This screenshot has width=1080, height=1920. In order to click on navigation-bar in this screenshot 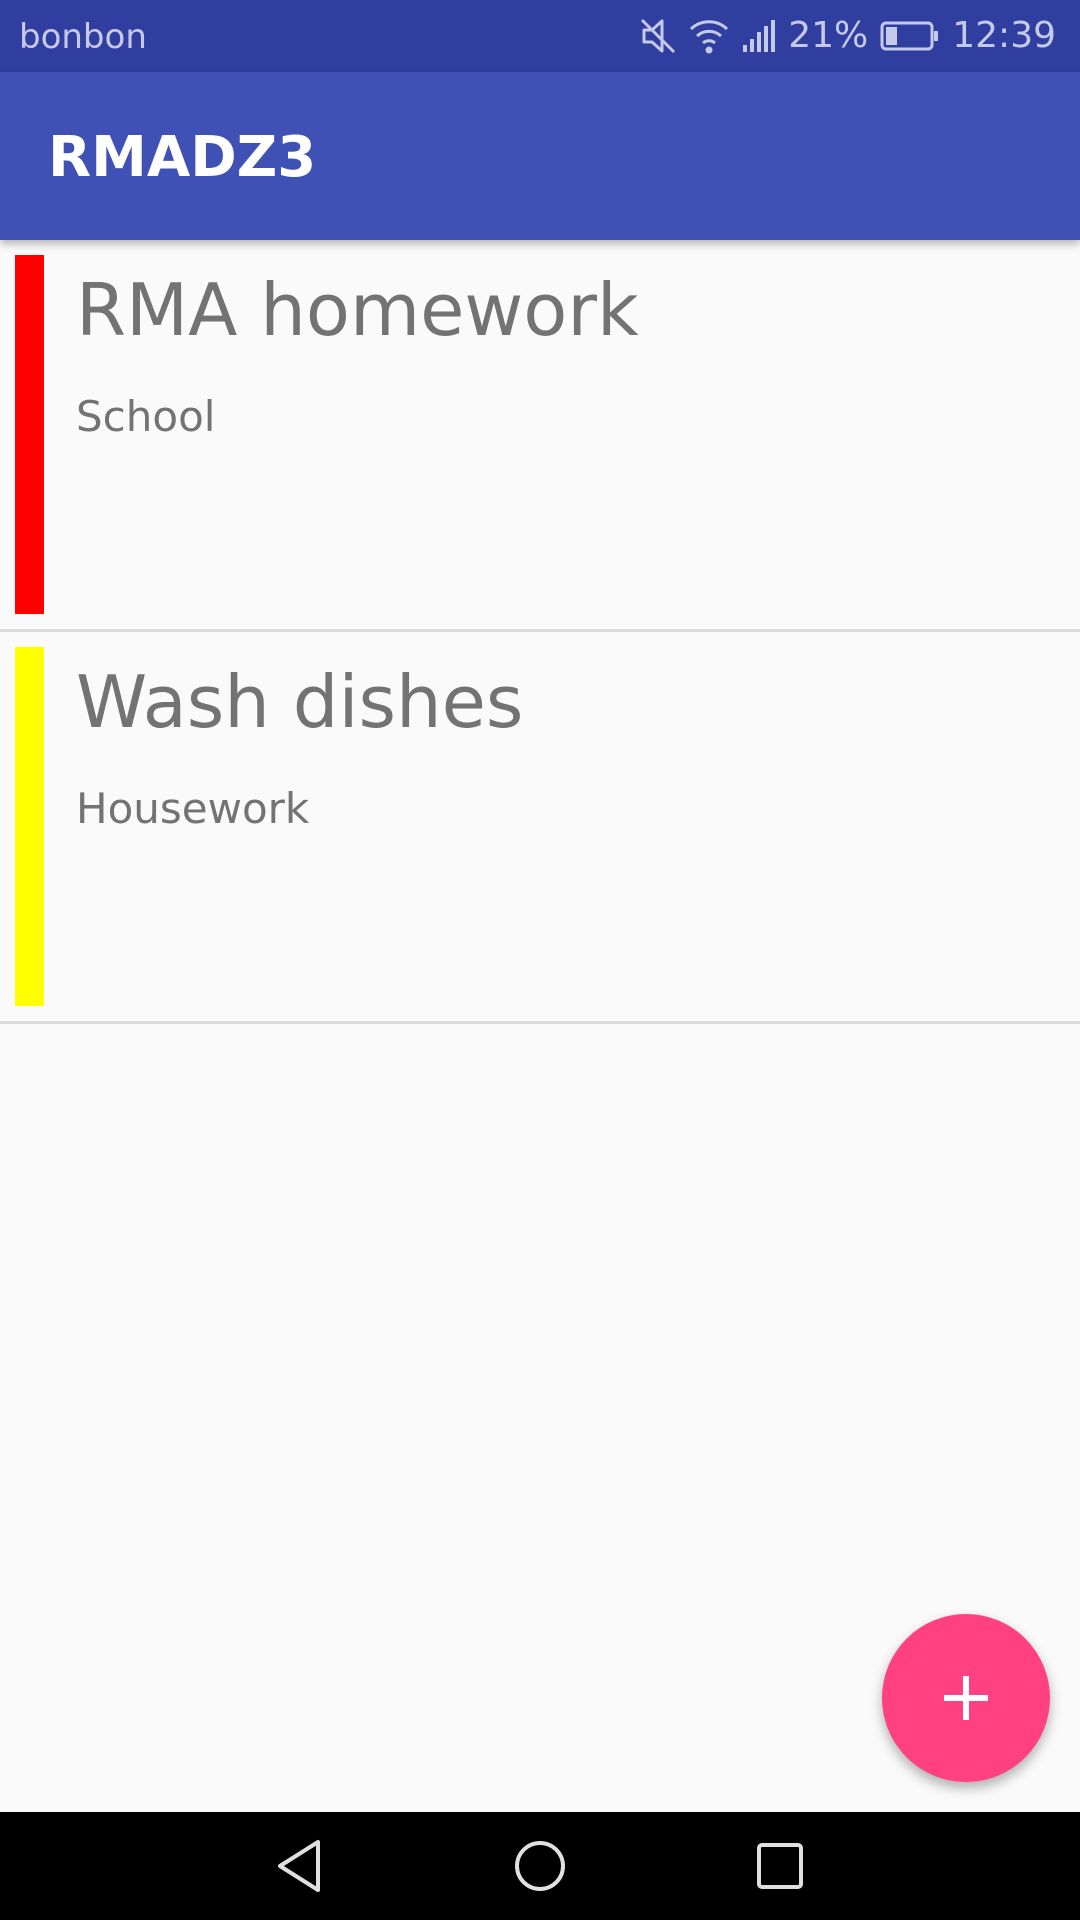, I will do `click(540, 1866)`.